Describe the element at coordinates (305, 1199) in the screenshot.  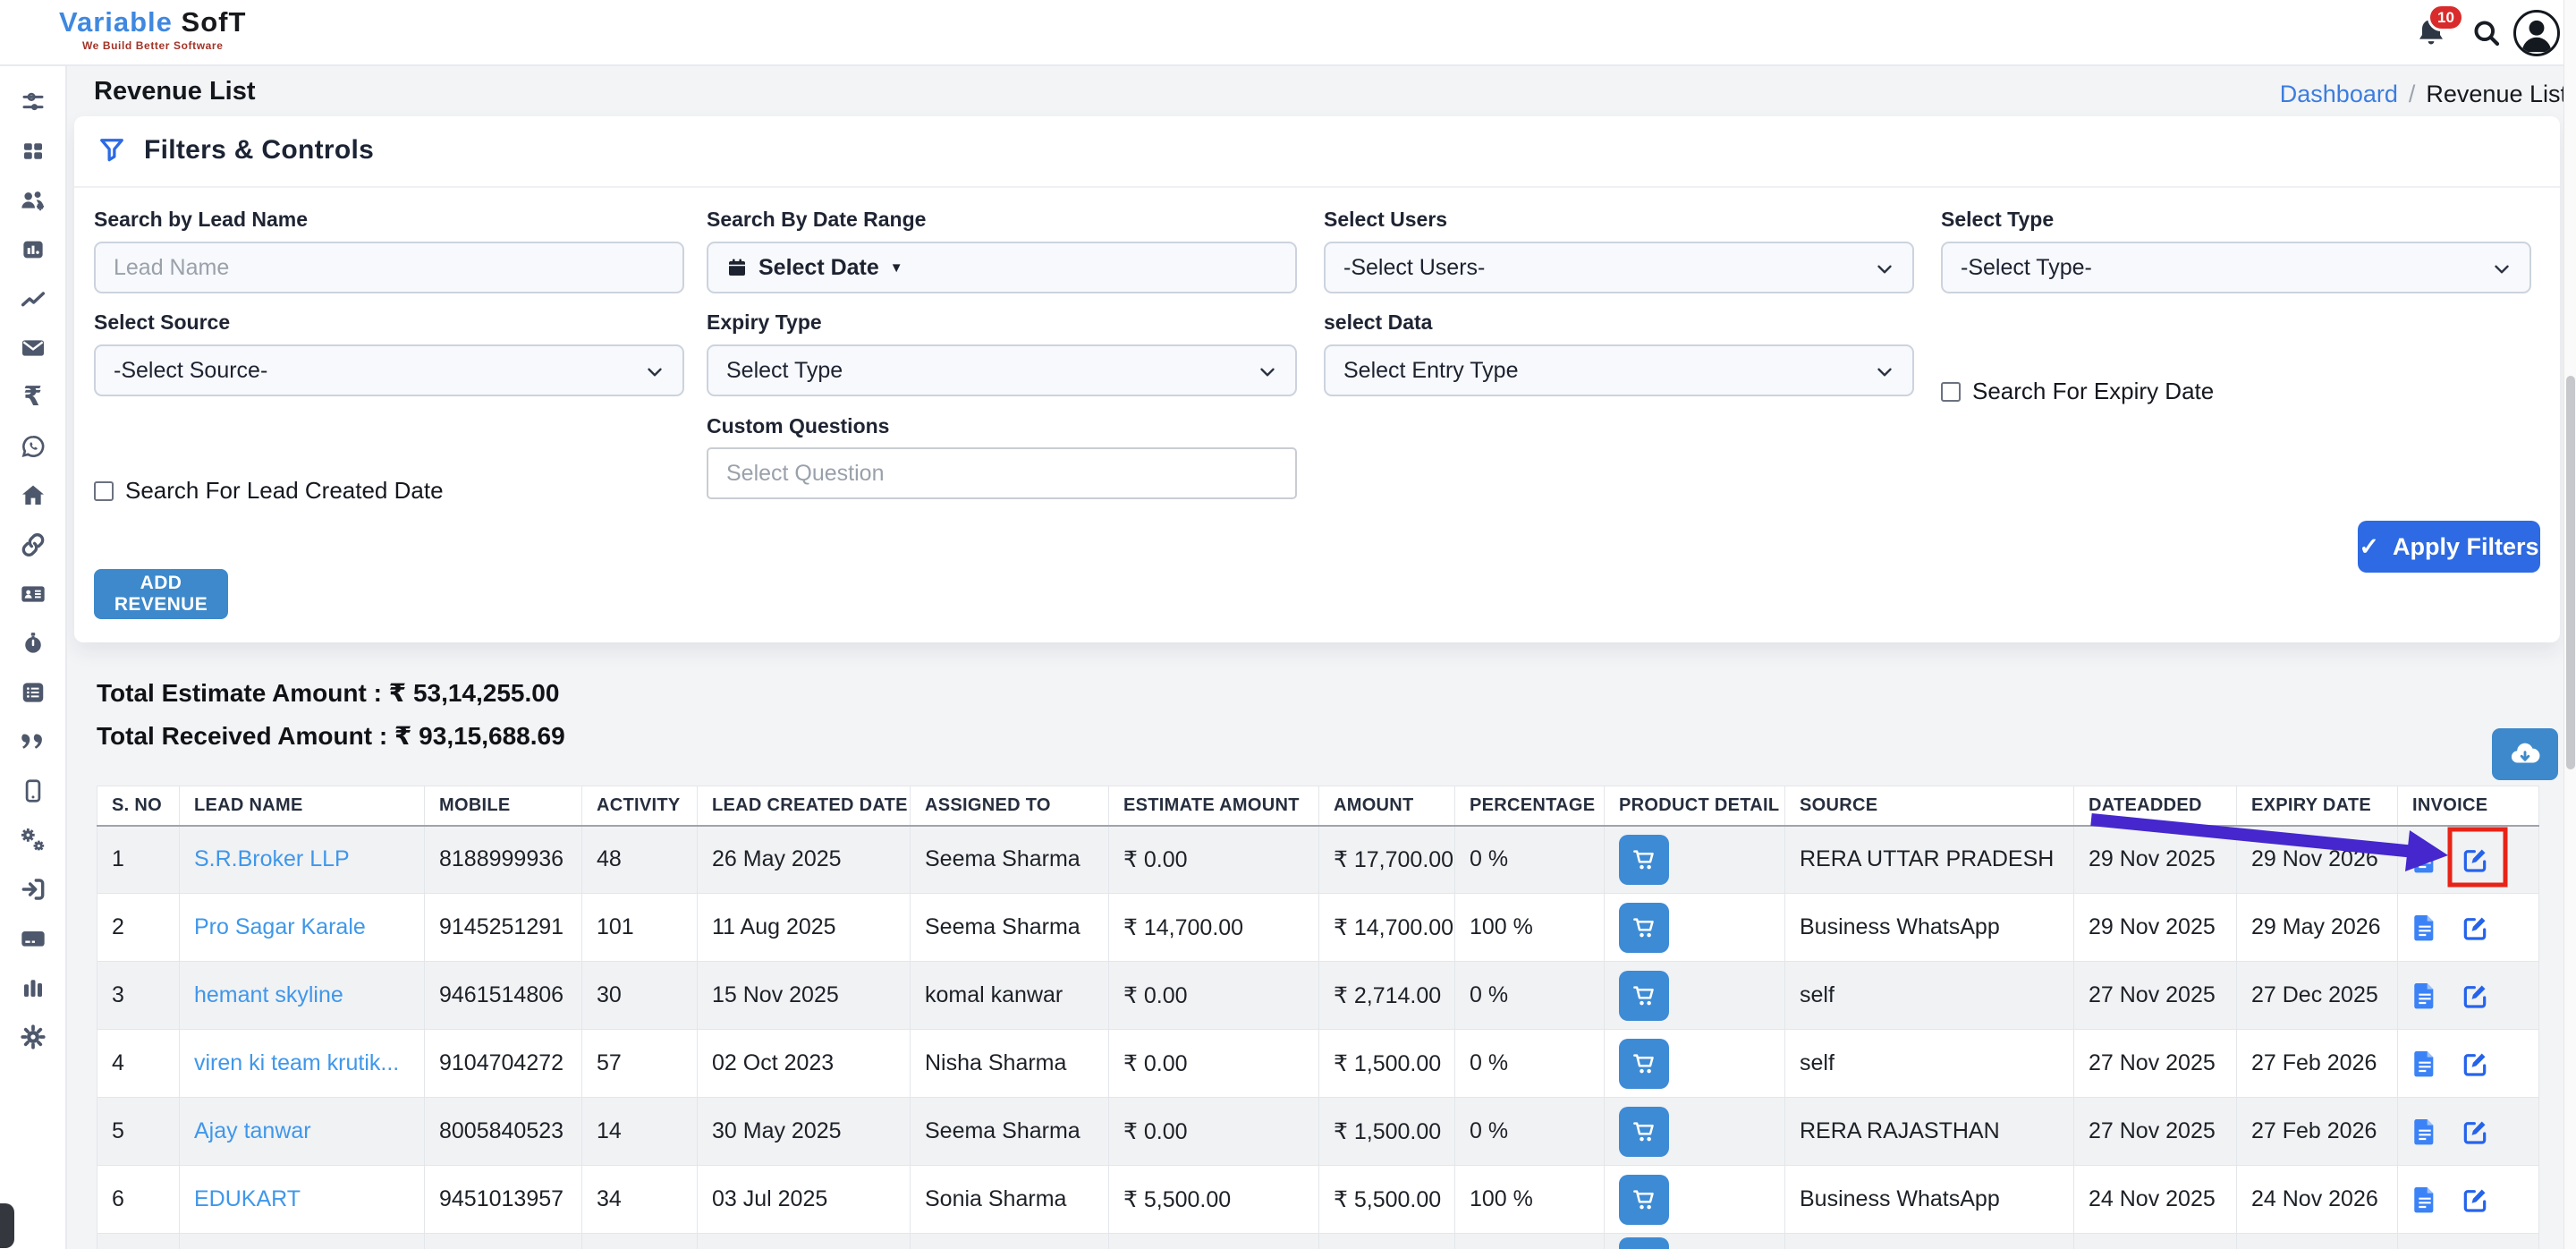
I see `lead-name-link: EDUKART` at that location.